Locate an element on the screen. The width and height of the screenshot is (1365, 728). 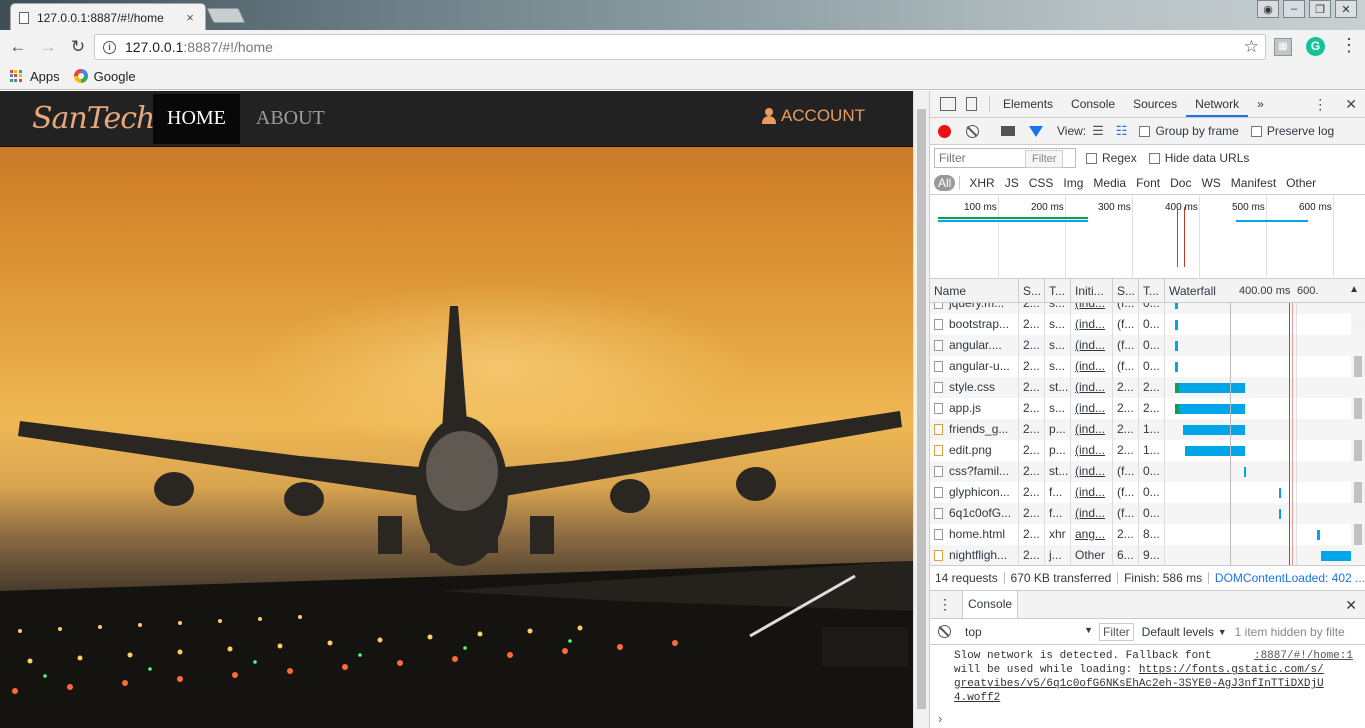
type-filter-js: JS is located at coordinates (1012, 183).